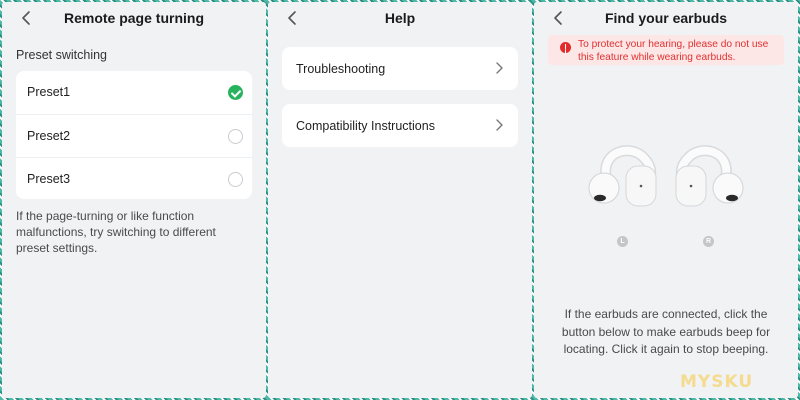 Image resolution: width=800 pixels, height=400 pixels. I want to click on header: Help, so click(400, 18).